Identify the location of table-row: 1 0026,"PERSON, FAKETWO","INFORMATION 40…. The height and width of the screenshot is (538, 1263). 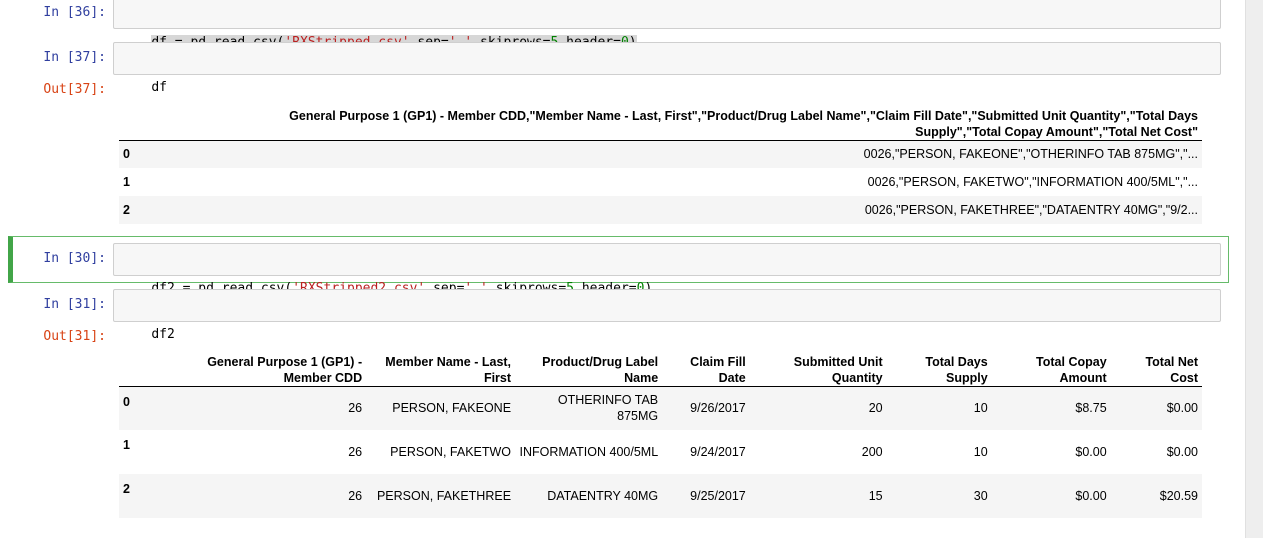
(660, 182).